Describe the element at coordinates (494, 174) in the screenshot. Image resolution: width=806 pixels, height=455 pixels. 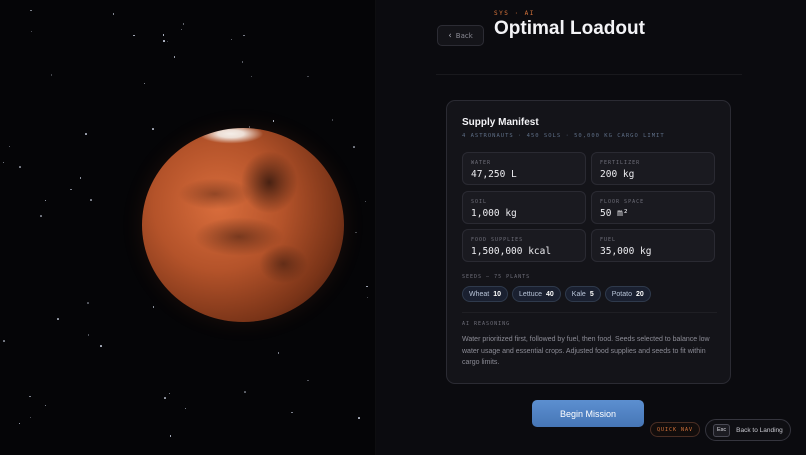
I see `stat-value: 47,250 L` at that location.